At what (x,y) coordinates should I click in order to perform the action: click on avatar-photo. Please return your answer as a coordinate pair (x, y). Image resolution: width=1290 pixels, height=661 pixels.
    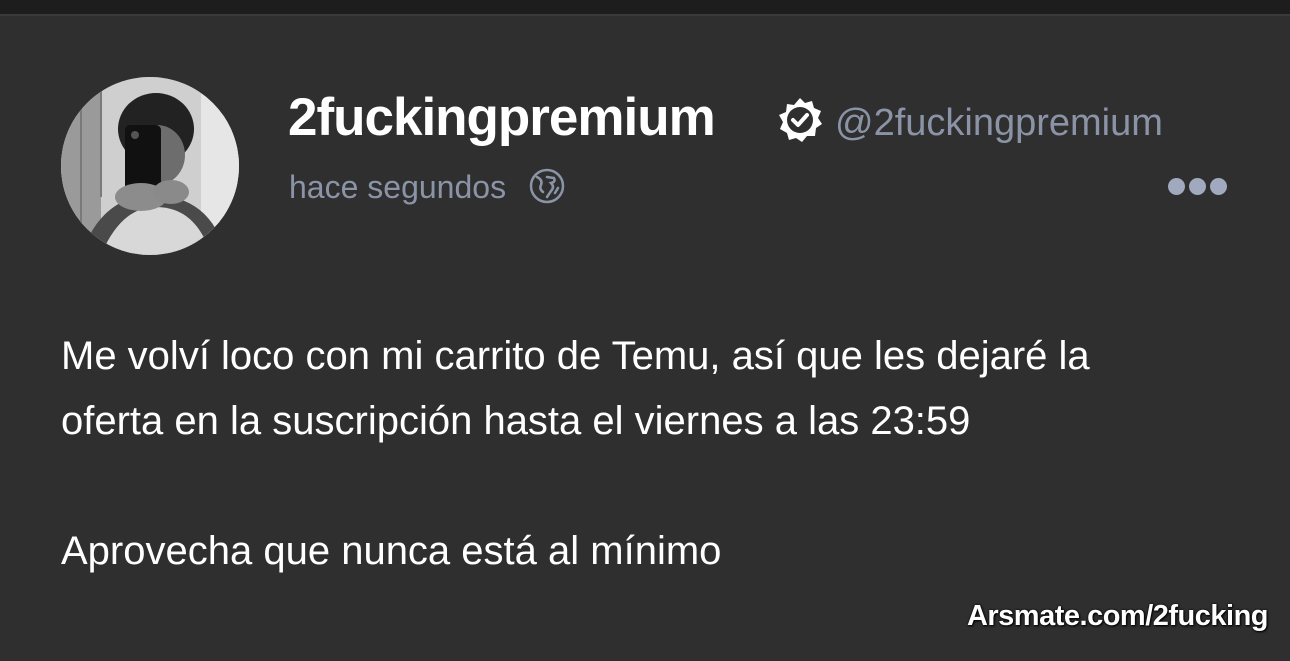
    Looking at the image, I should click on (150, 166).